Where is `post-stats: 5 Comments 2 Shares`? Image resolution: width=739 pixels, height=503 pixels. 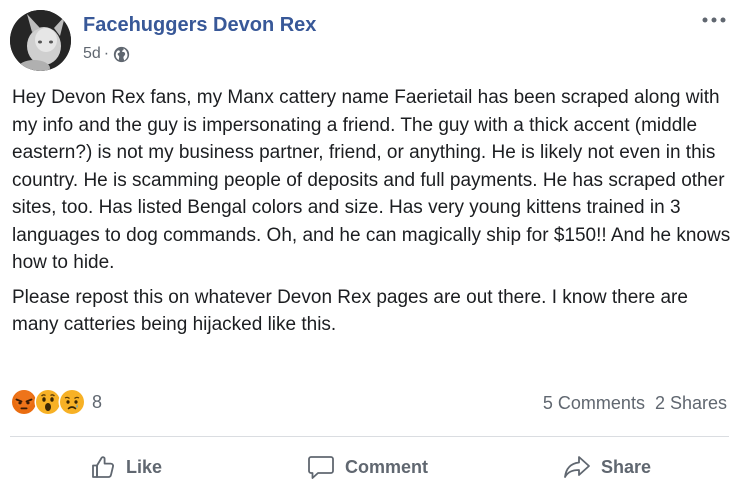
post-stats: 5 Comments 2 Shares is located at coordinates (635, 403).